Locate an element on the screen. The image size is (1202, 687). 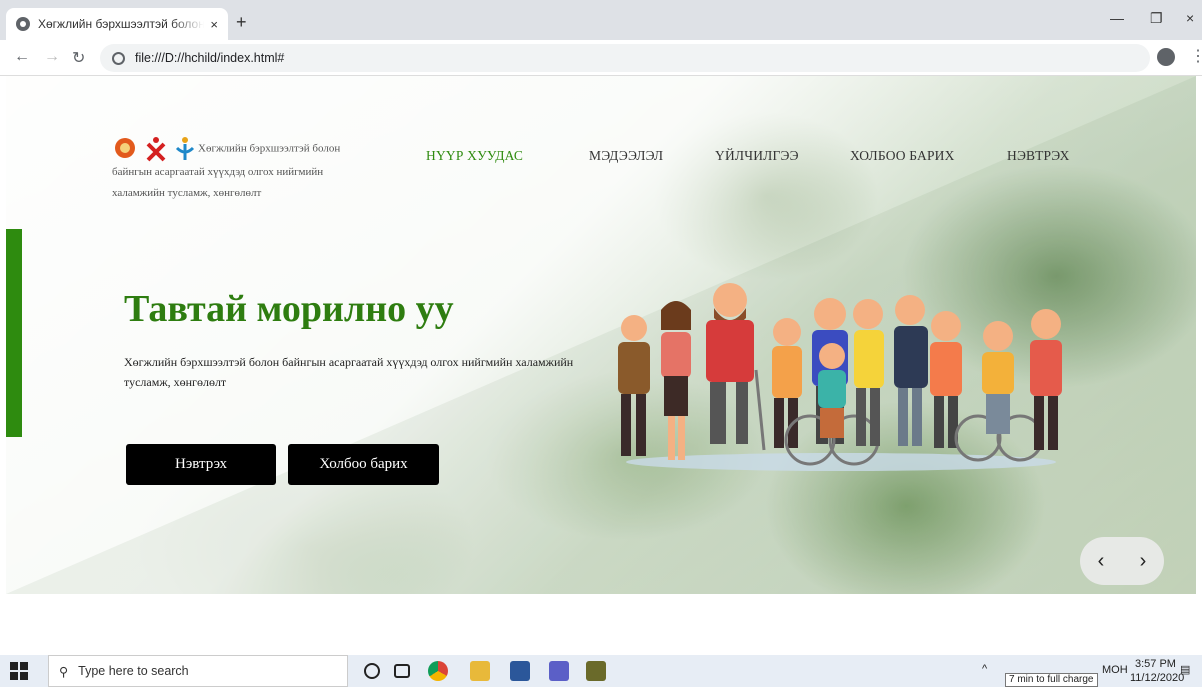
nav-contact: ХОЛБОО БАРИХ is located at coordinates (902, 156).